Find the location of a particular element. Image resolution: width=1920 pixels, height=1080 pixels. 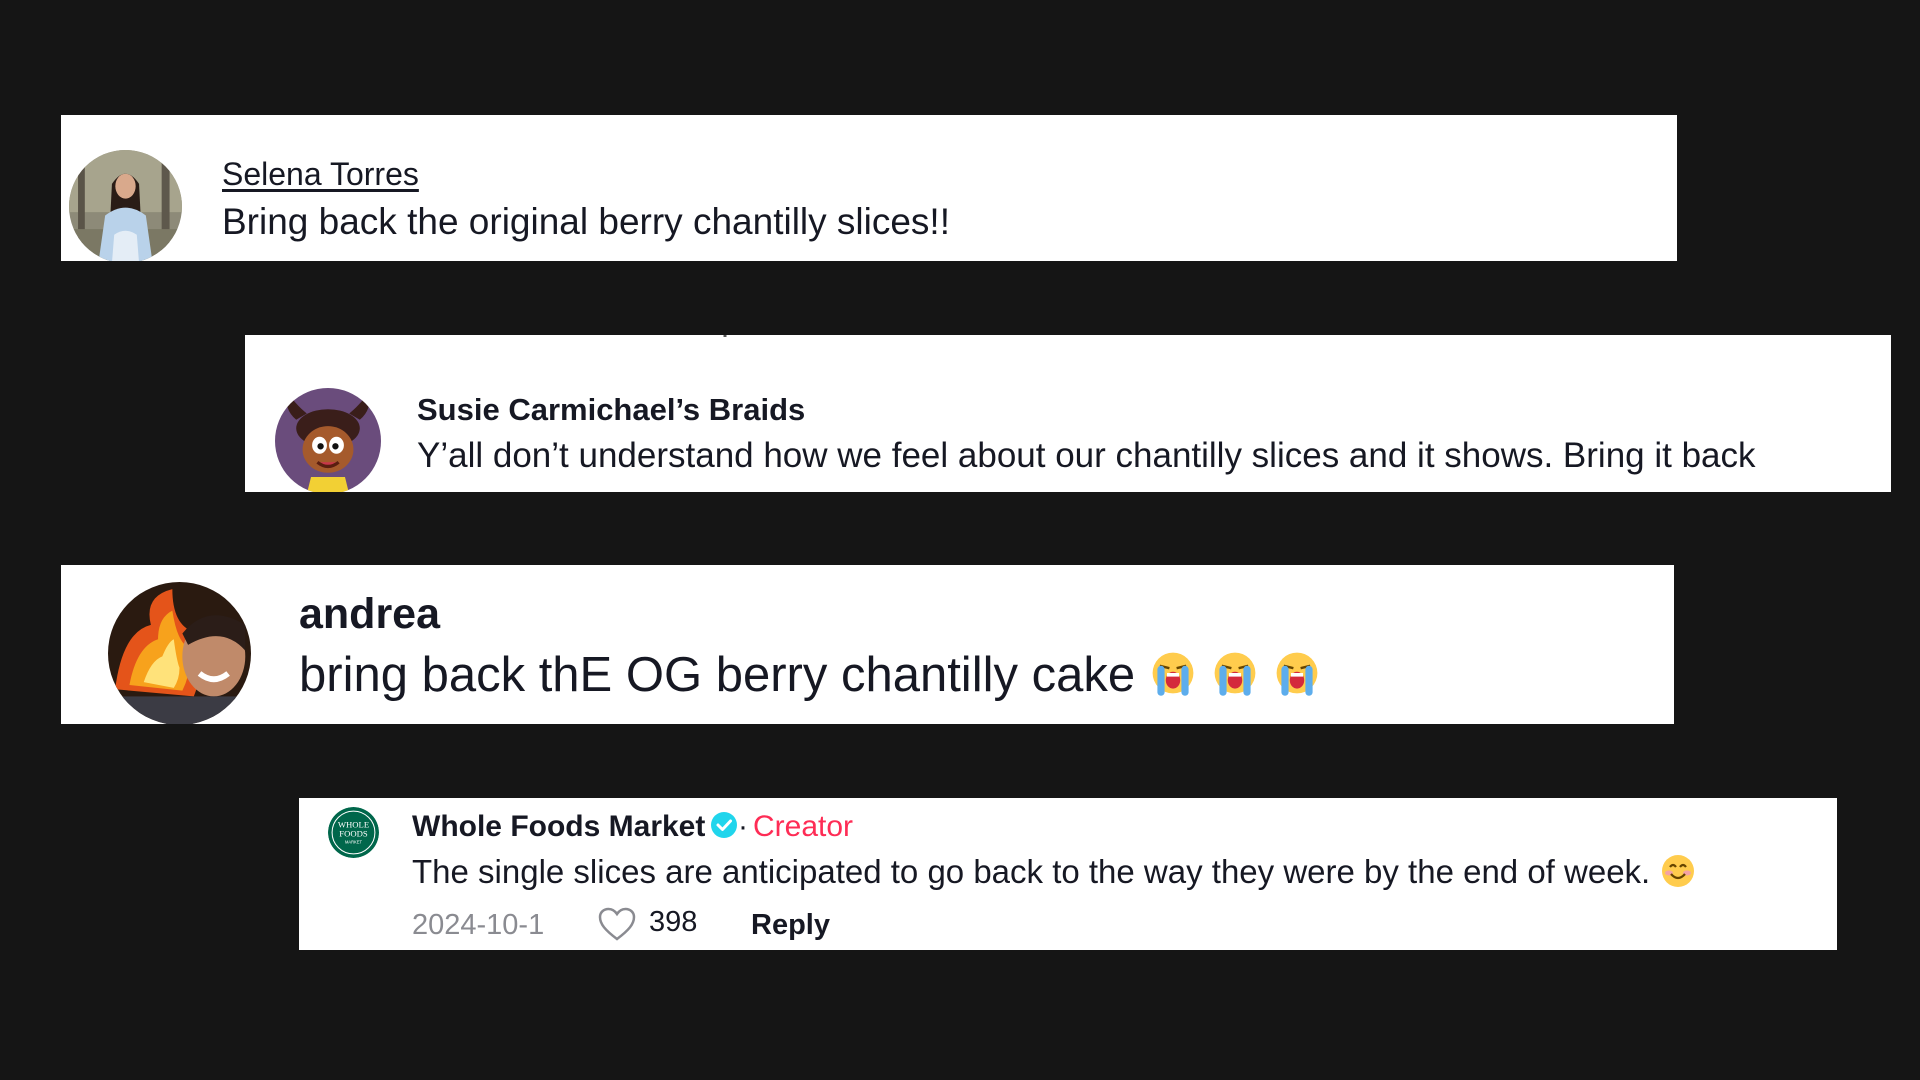

fire-photo-avatar-icon is located at coordinates (179, 653).